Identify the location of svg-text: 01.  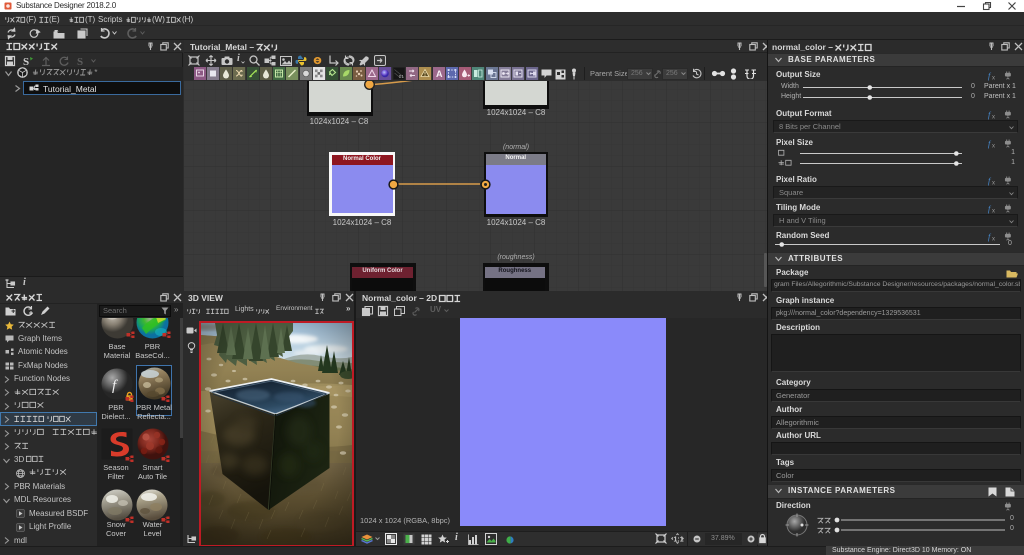
(401, 76).